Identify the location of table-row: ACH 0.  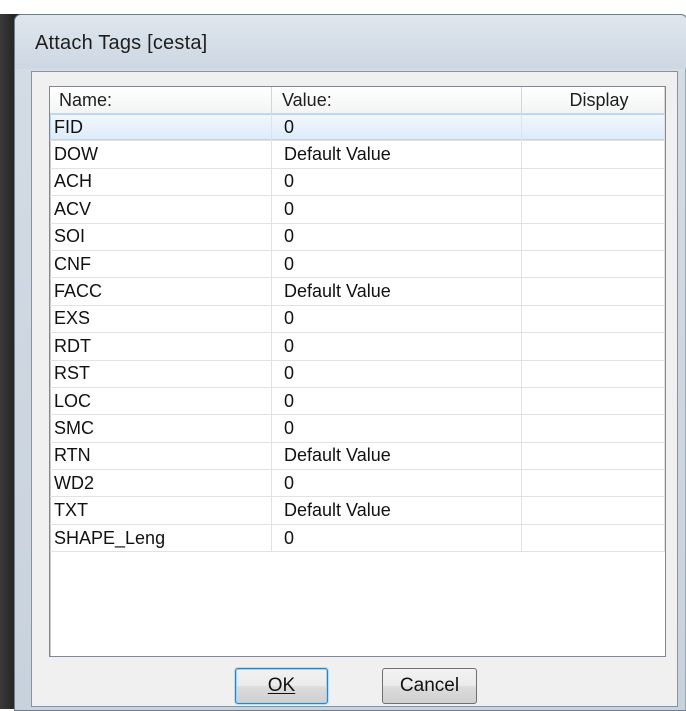
(357, 182).